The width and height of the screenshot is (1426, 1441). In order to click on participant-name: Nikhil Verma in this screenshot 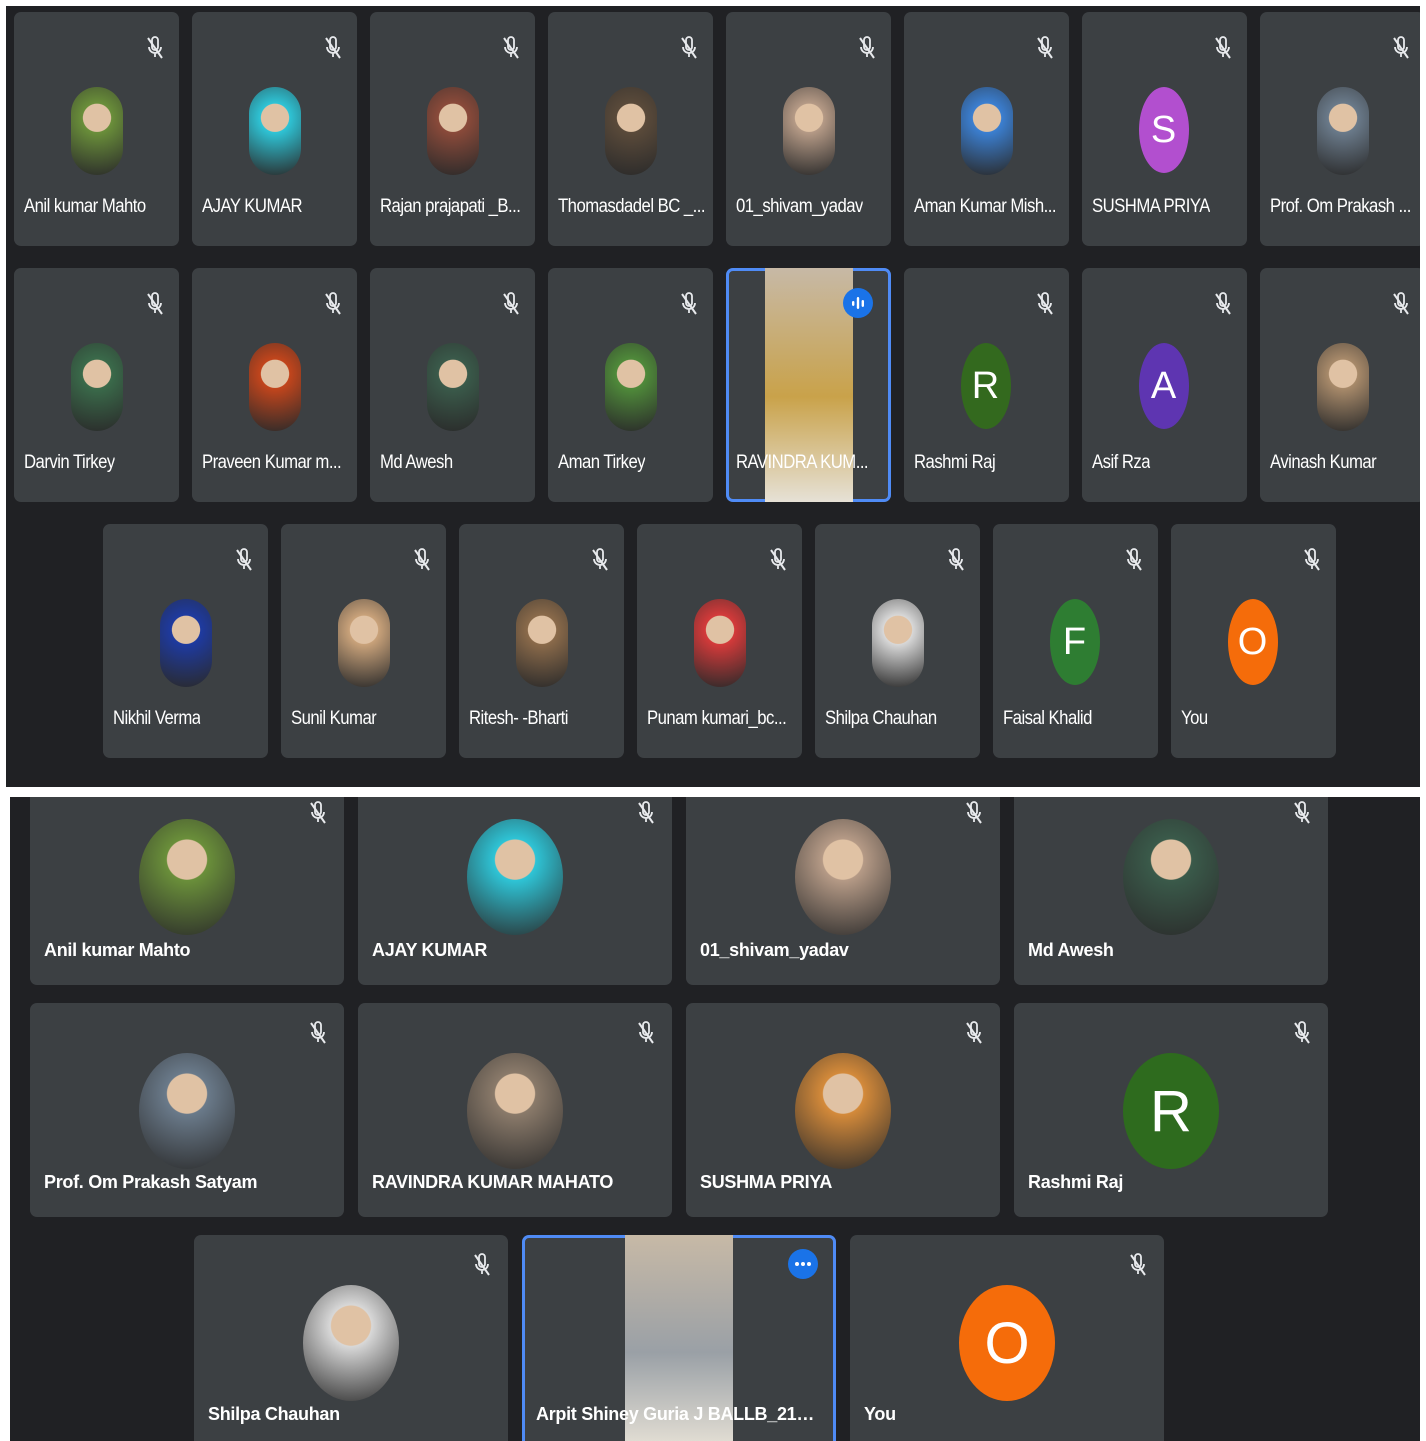, I will do `click(157, 718)`.